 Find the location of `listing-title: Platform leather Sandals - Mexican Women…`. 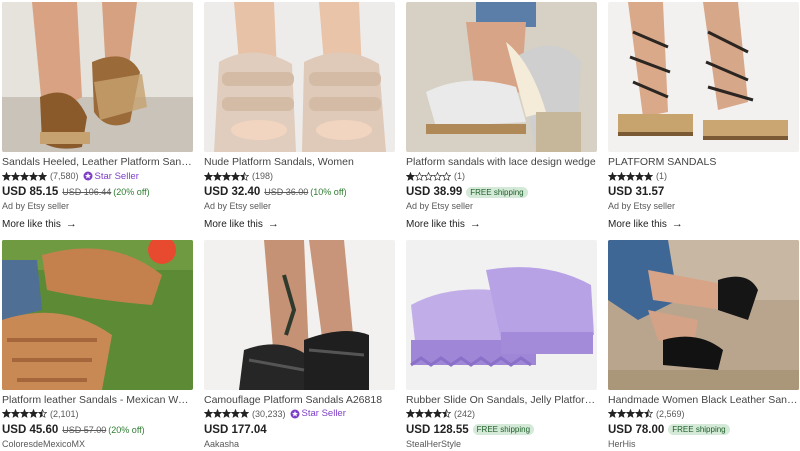

listing-title: Platform leather Sandals - Mexican Women… is located at coordinates (97, 400).